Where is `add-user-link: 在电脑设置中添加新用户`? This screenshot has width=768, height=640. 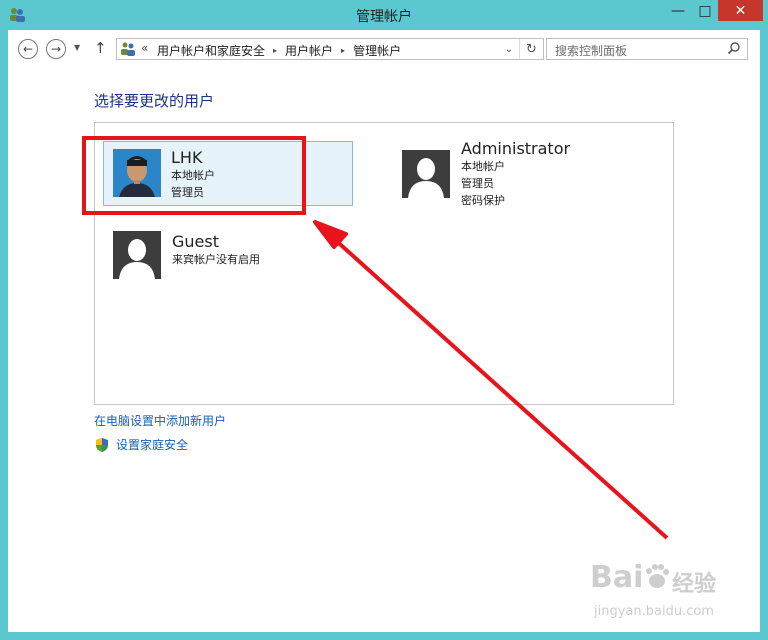 add-user-link: 在电脑设置中添加新用户 is located at coordinates (160, 420).